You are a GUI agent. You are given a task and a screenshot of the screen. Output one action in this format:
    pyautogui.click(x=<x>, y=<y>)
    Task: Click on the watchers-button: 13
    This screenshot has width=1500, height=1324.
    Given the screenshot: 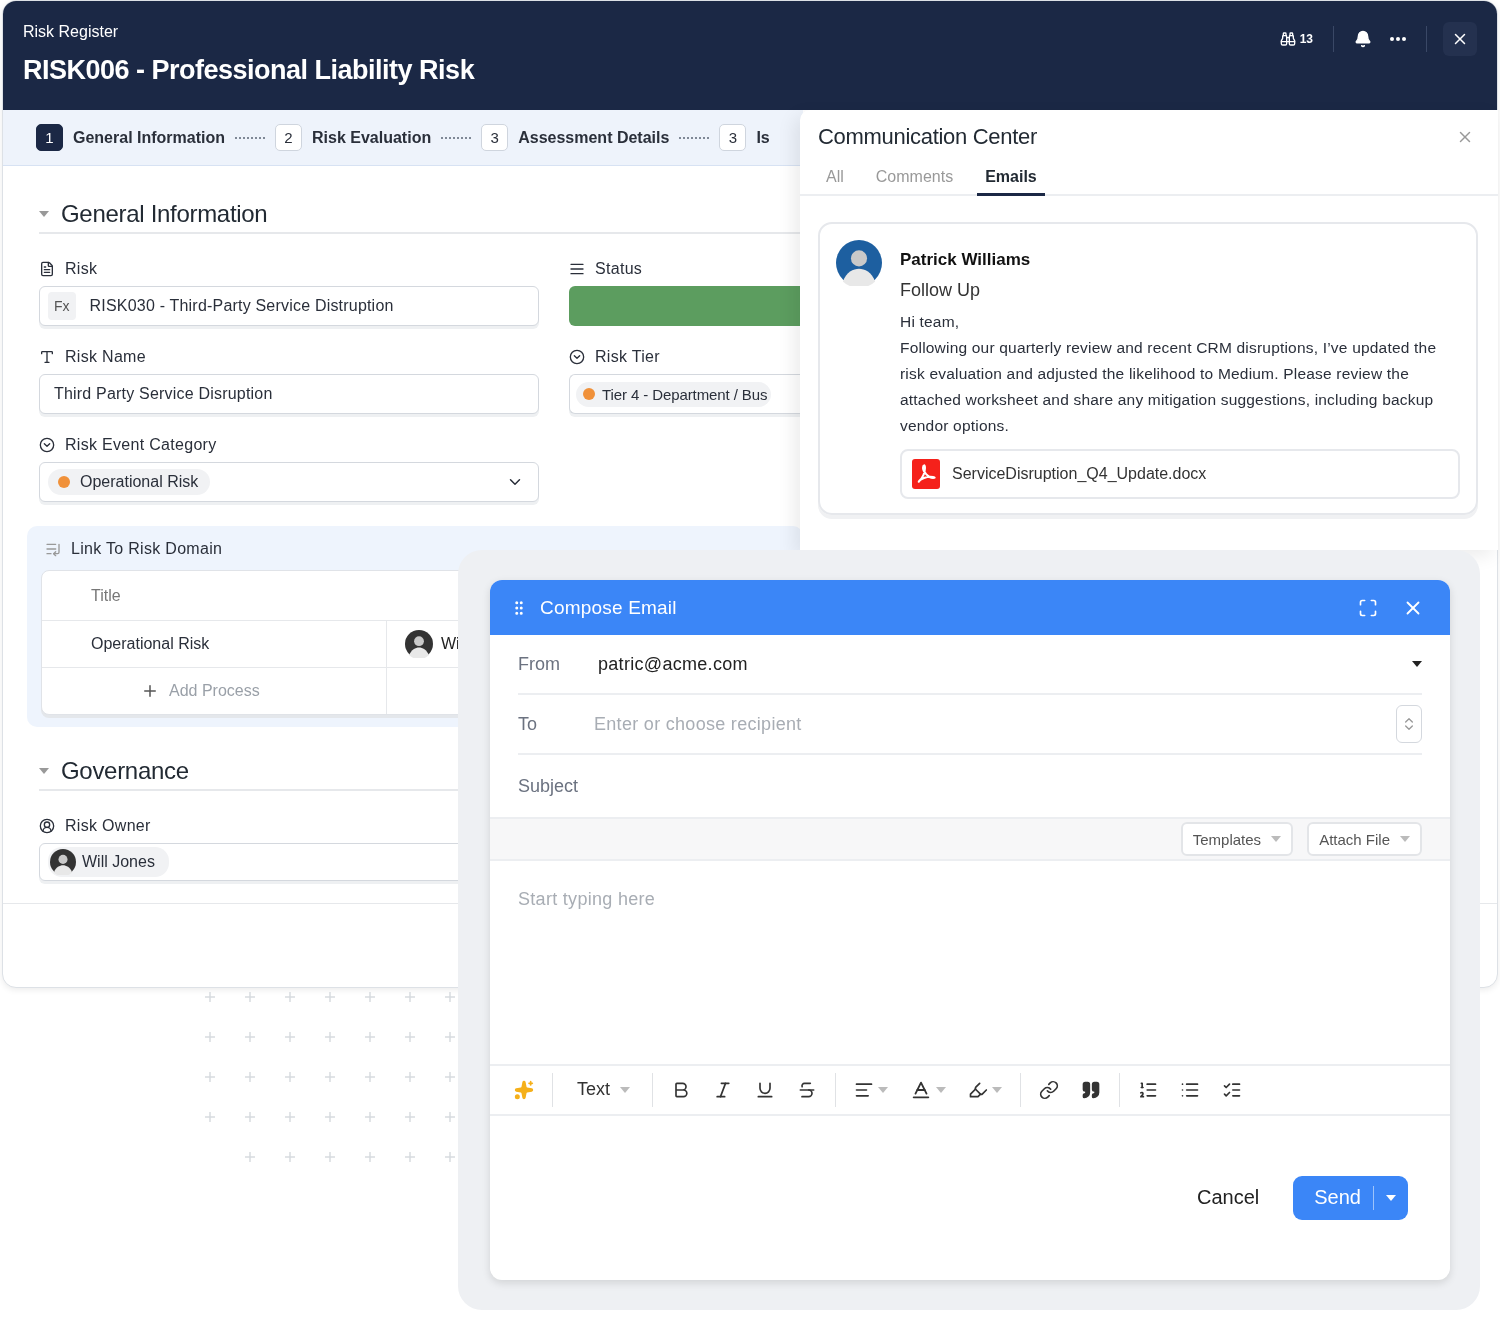 What is the action you would take?
    pyautogui.click(x=1296, y=39)
    